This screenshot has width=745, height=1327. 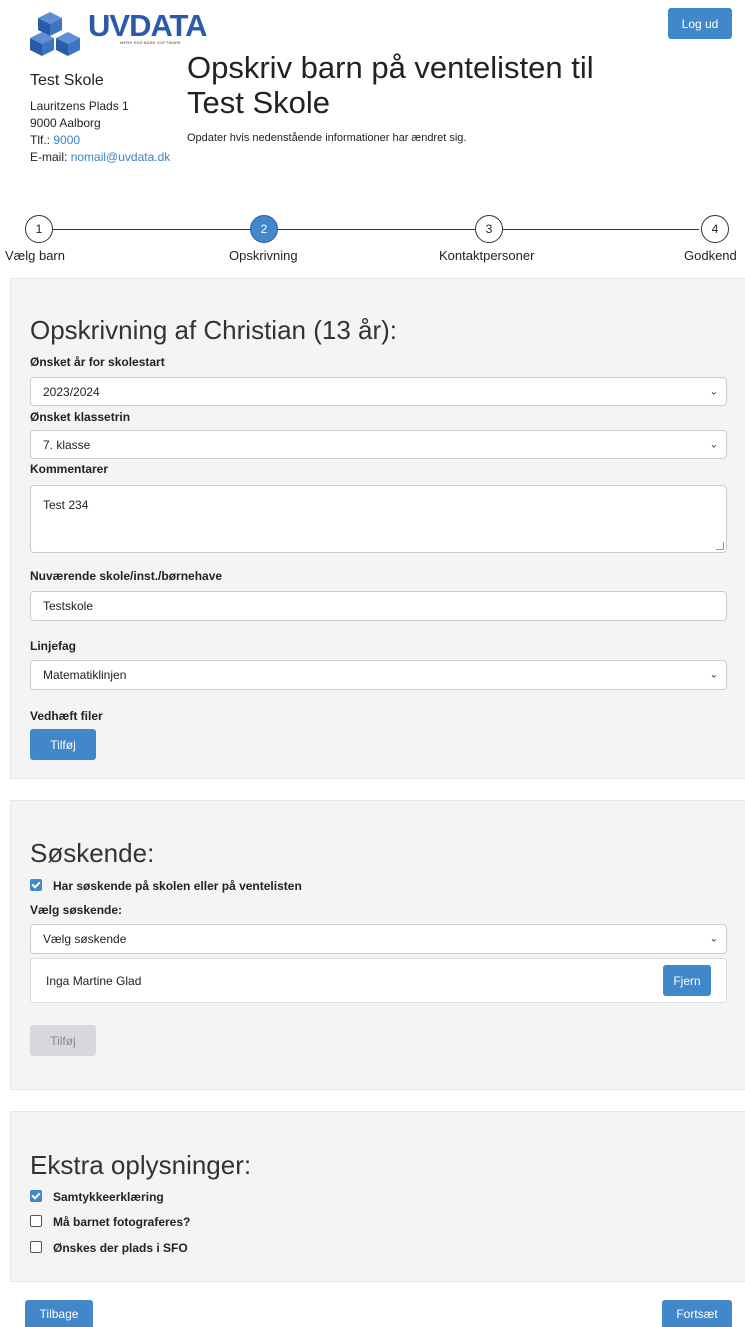 I want to click on start-year-value: 2023/2024, so click(x=71, y=391).